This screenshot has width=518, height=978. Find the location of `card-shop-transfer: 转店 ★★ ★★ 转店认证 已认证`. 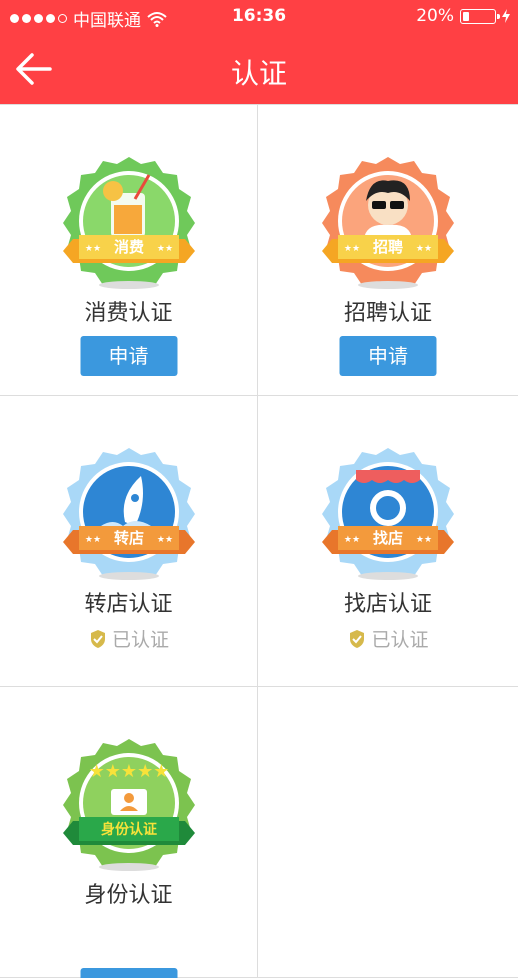

card-shop-transfer: 转店 ★★ ★★ 转店认证 已认证 is located at coordinates (129, 541).